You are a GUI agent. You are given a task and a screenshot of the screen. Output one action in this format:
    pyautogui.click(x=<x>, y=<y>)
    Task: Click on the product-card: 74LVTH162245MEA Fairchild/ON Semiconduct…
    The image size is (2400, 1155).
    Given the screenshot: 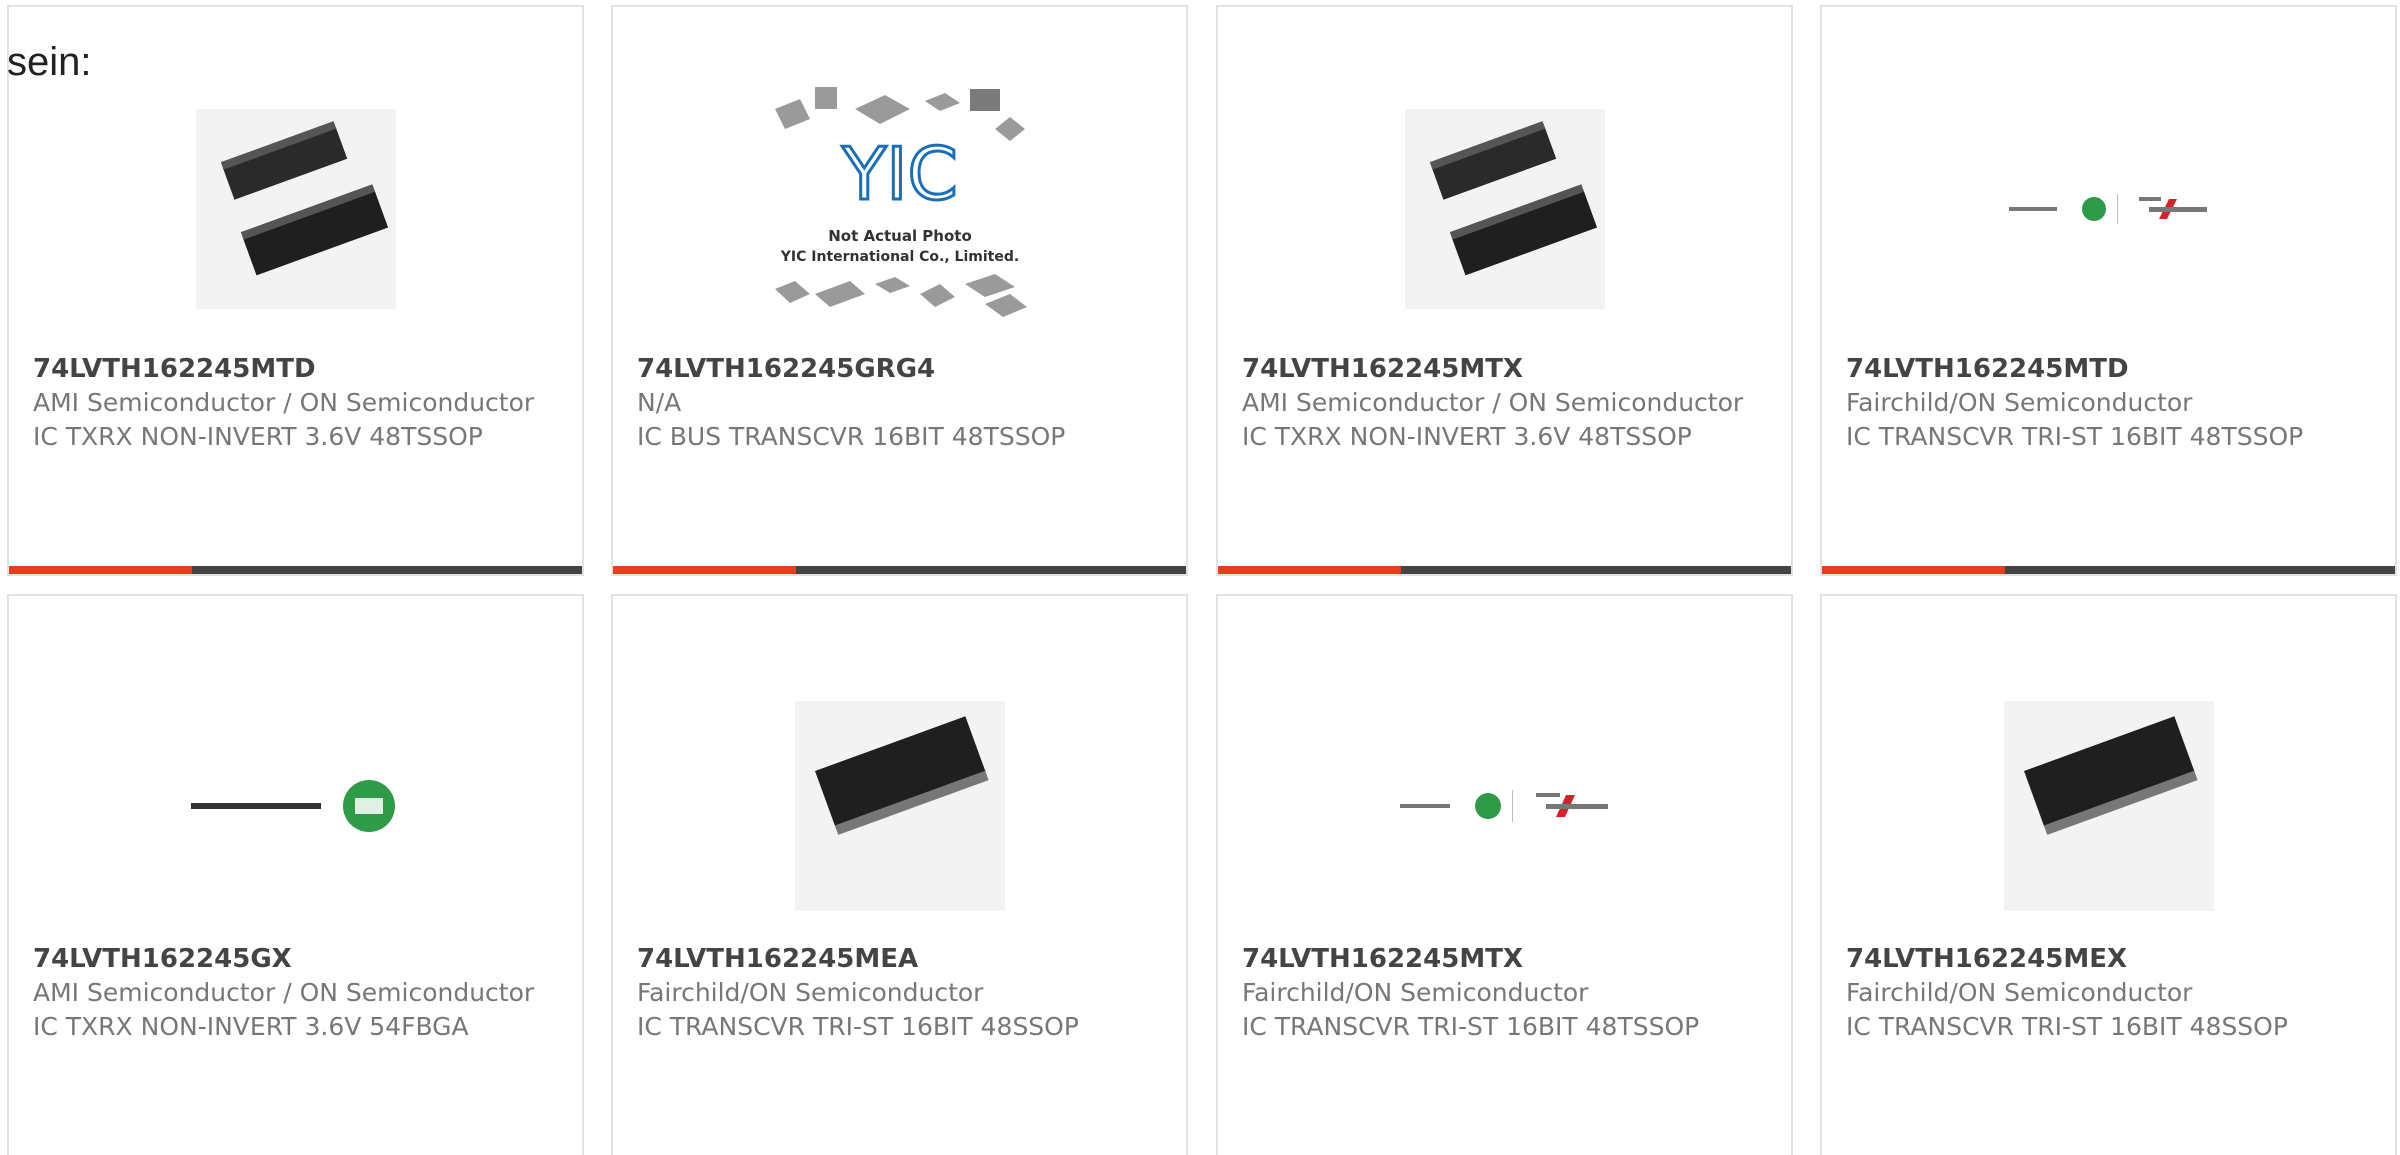 What is the action you would take?
    pyautogui.click(x=899, y=874)
    